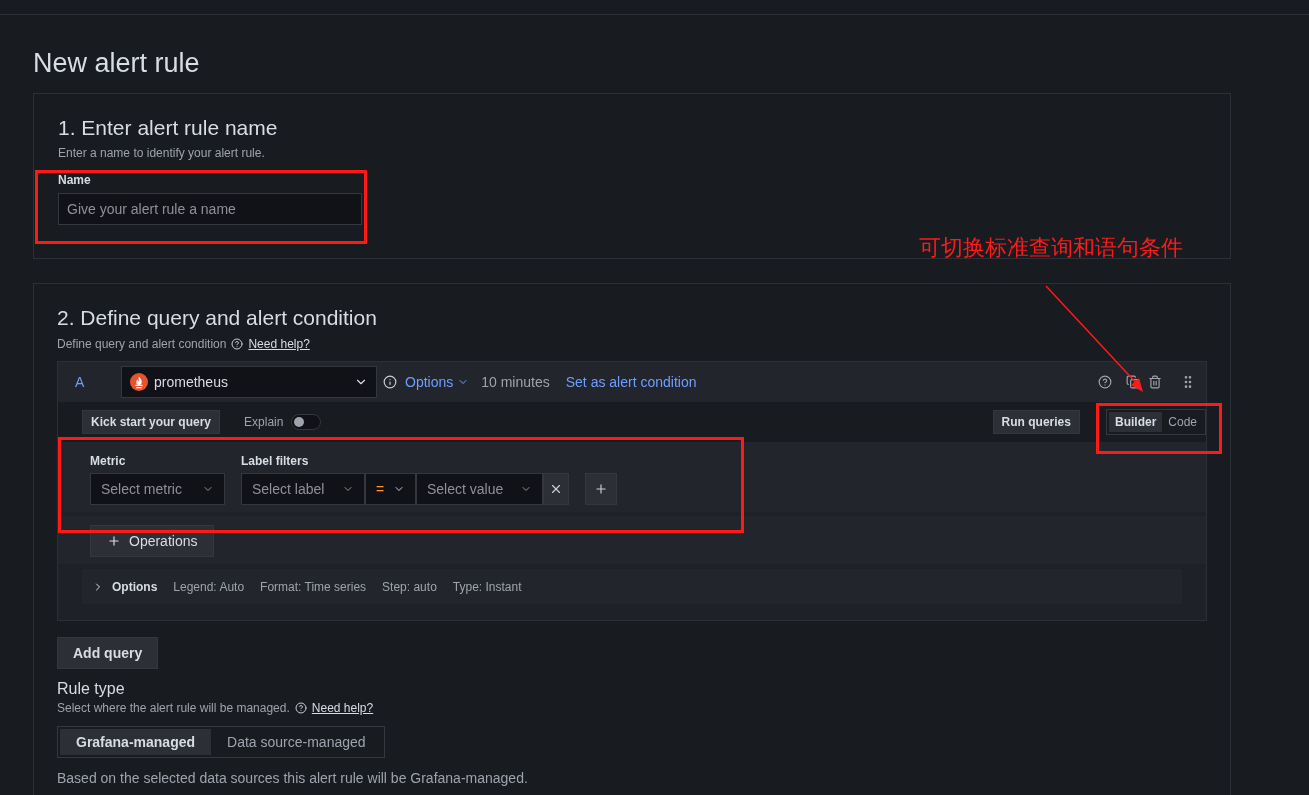 This screenshot has width=1309, height=795. What do you see at coordinates (1133, 382) in the screenshot?
I see `duplicate-icon` at bounding box center [1133, 382].